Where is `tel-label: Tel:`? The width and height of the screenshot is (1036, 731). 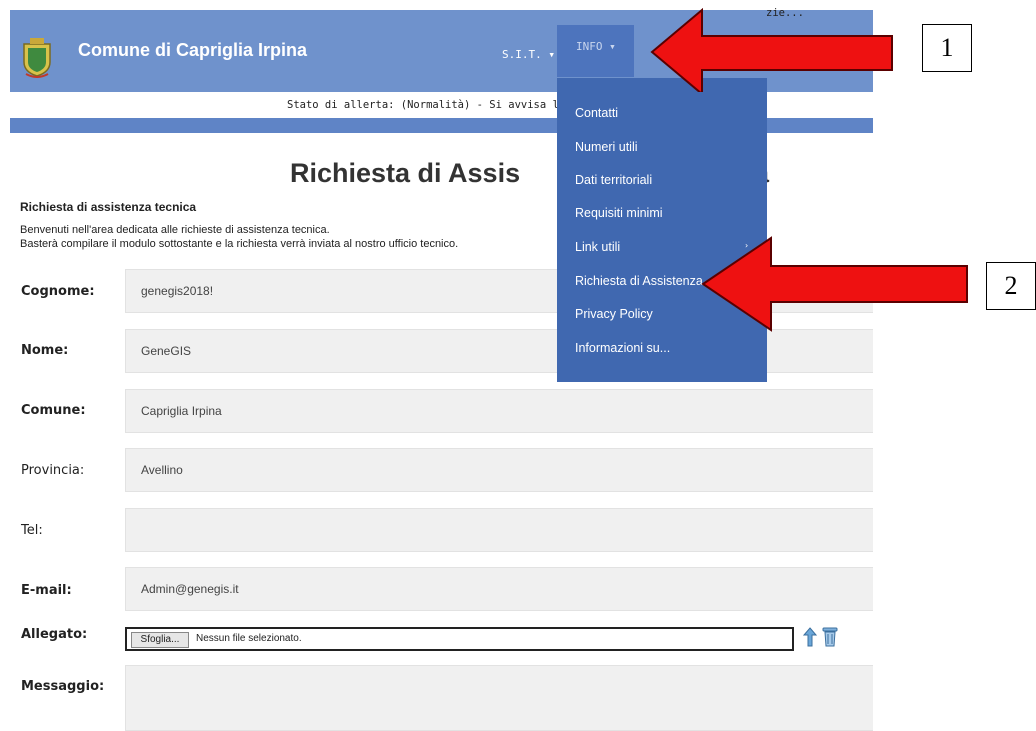 tel-label: Tel: is located at coordinates (32, 530).